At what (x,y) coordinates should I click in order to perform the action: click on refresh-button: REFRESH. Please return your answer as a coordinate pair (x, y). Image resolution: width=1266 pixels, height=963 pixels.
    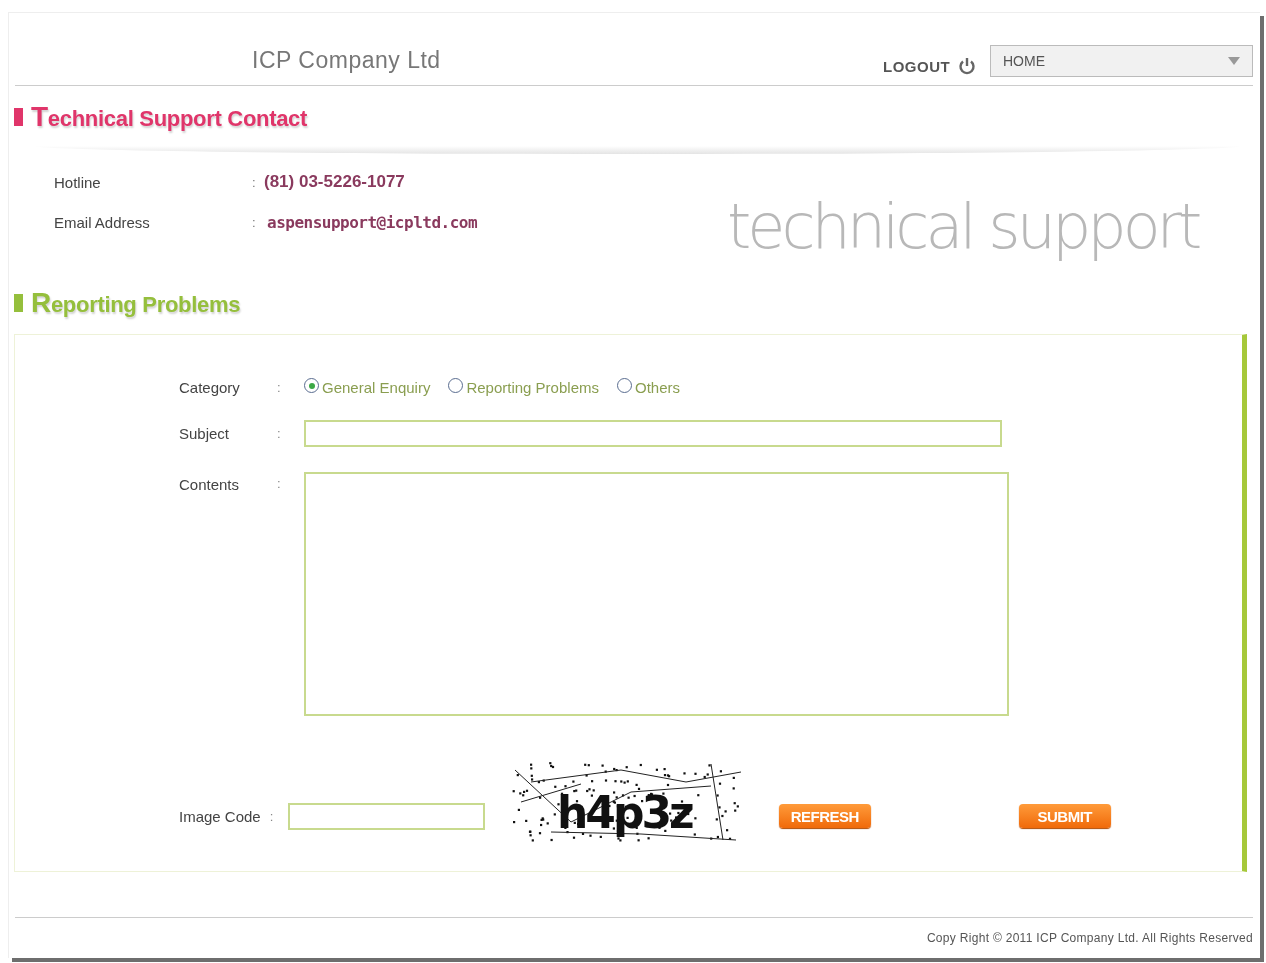
    Looking at the image, I should click on (824, 816).